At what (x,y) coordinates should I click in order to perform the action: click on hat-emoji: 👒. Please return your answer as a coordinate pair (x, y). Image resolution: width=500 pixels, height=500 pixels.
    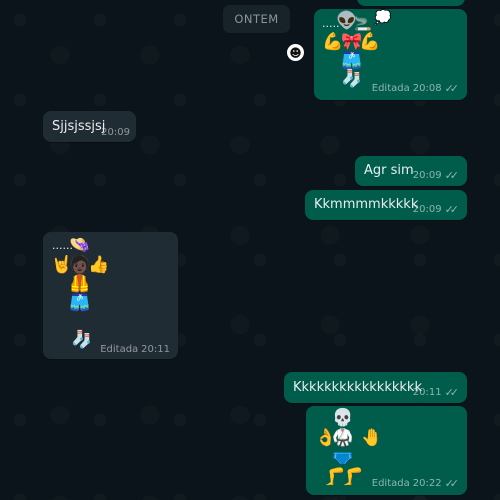
    Looking at the image, I should click on (80, 245).